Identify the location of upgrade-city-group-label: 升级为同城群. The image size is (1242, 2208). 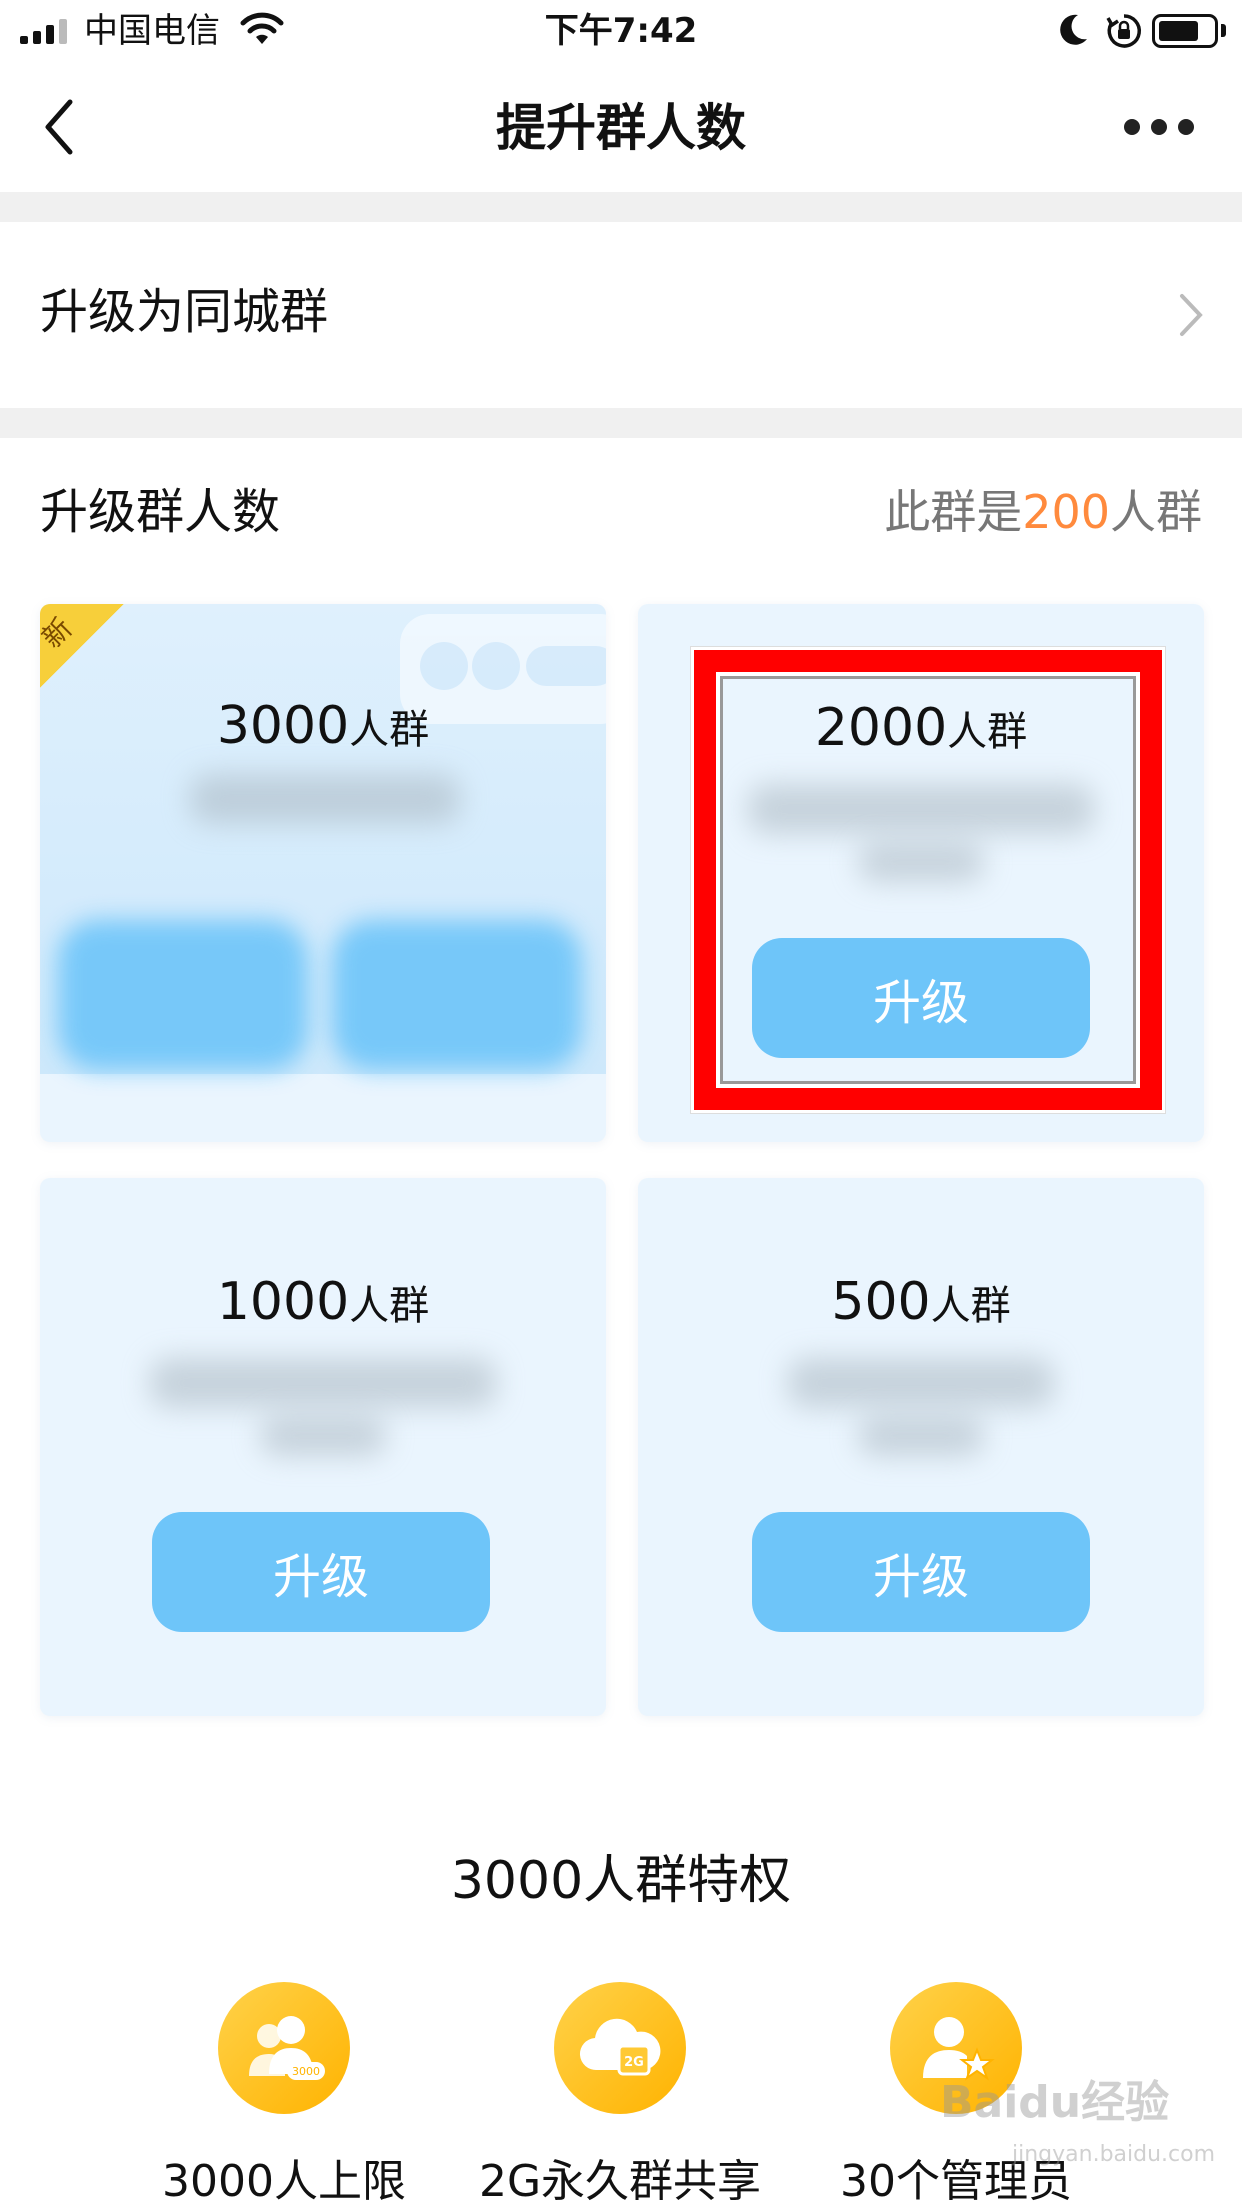
(184, 312).